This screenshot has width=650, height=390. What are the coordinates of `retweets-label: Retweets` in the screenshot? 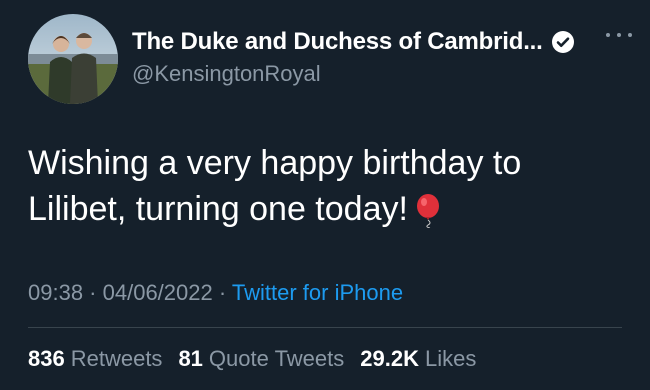 It's located at (116, 358).